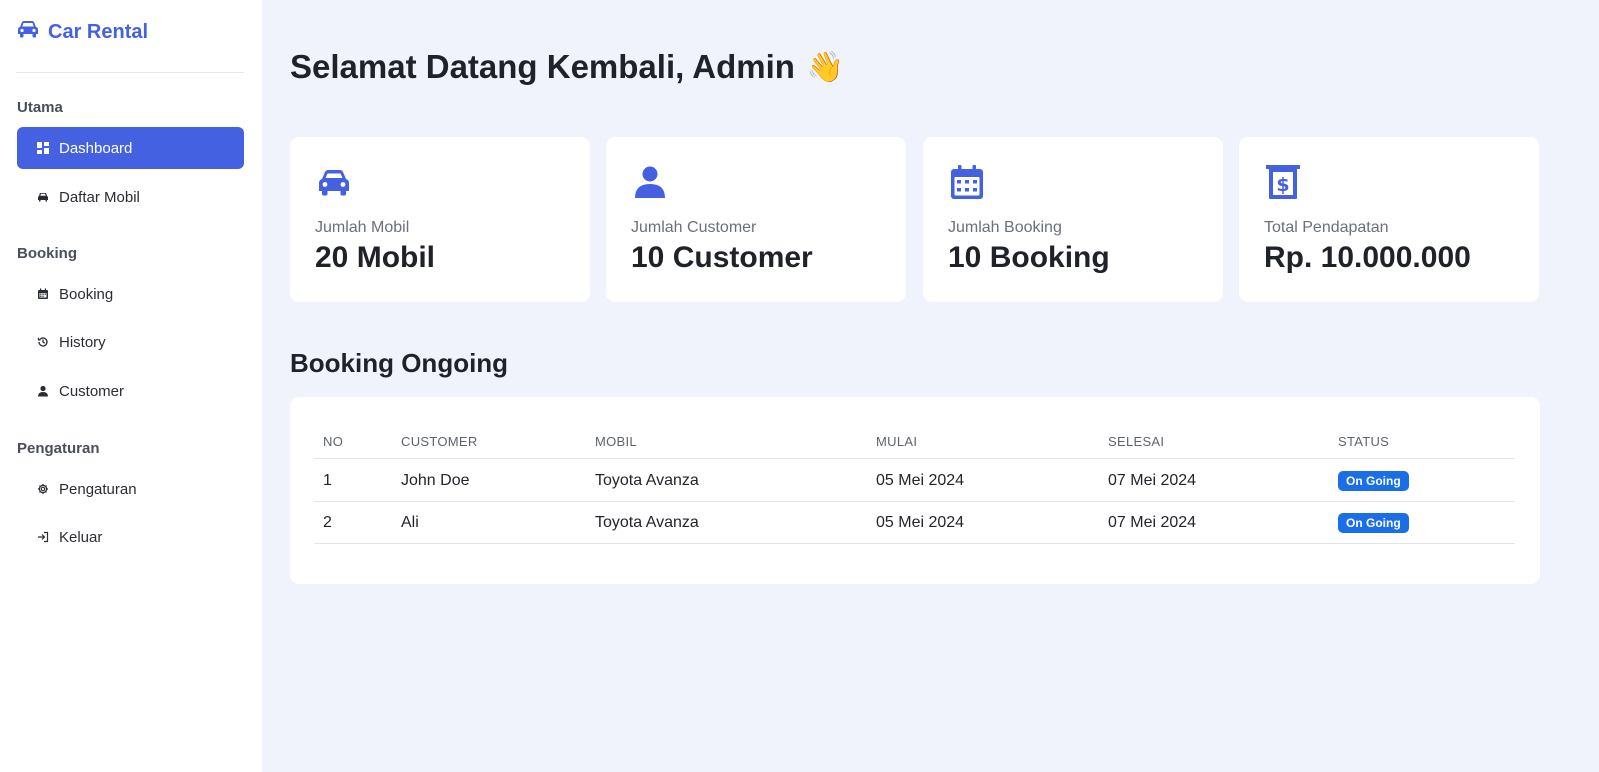 The height and width of the screenshot is (772, 1599). I want to click on stat-value: 10 Customer, so click(722, 257).